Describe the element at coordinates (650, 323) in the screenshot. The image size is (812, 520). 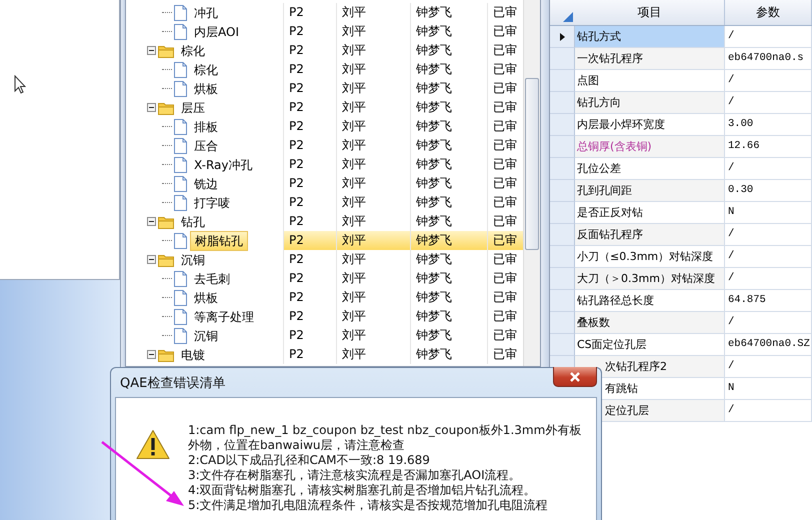
I see `property-name: 叠板数` at that location.